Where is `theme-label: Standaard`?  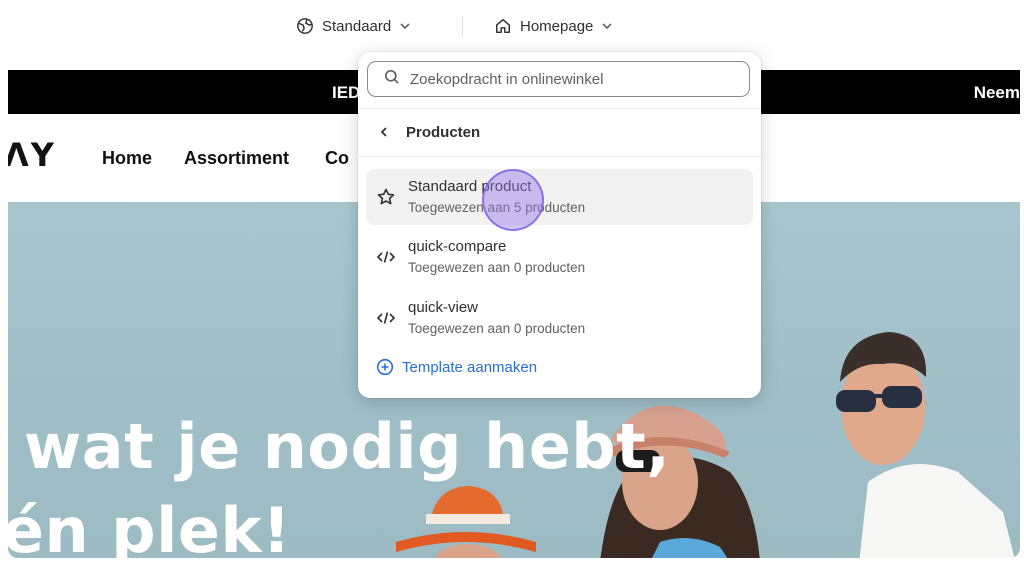
theme-label: Standaard is located at coordinates (357, 26).